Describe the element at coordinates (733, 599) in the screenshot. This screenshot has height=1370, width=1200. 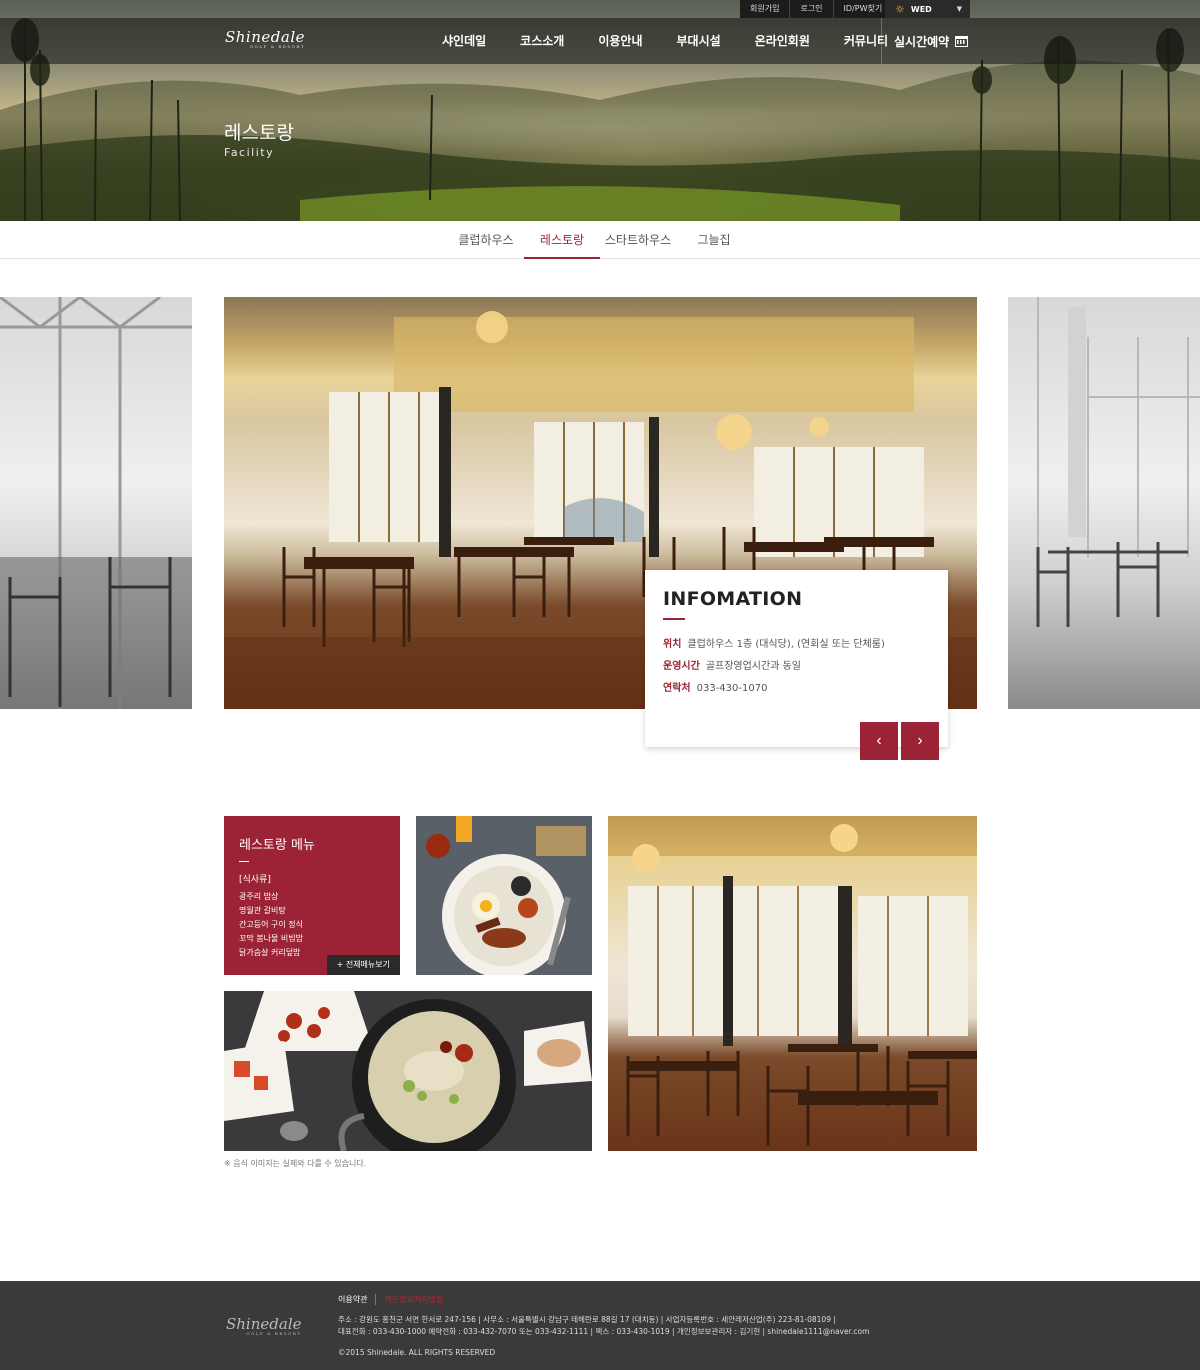
I see `information-title: INFOMATION` at that location.